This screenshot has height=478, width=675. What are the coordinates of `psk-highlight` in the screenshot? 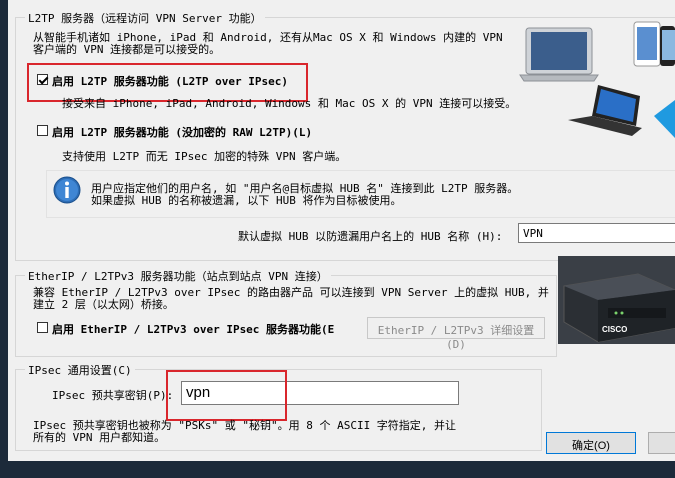 It's located at (226, 395).